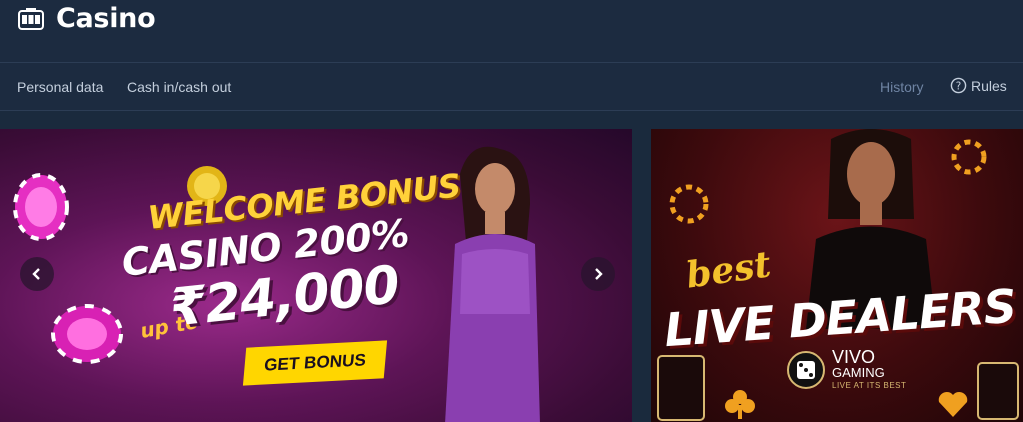  I want to click on carousel-next-button, so click(598, 274).